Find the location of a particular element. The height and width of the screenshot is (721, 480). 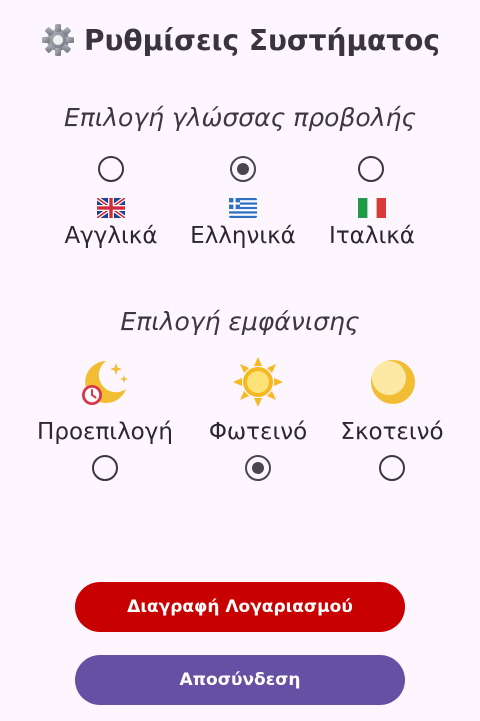

language-radio-italian is located at coordinates (371, 169).